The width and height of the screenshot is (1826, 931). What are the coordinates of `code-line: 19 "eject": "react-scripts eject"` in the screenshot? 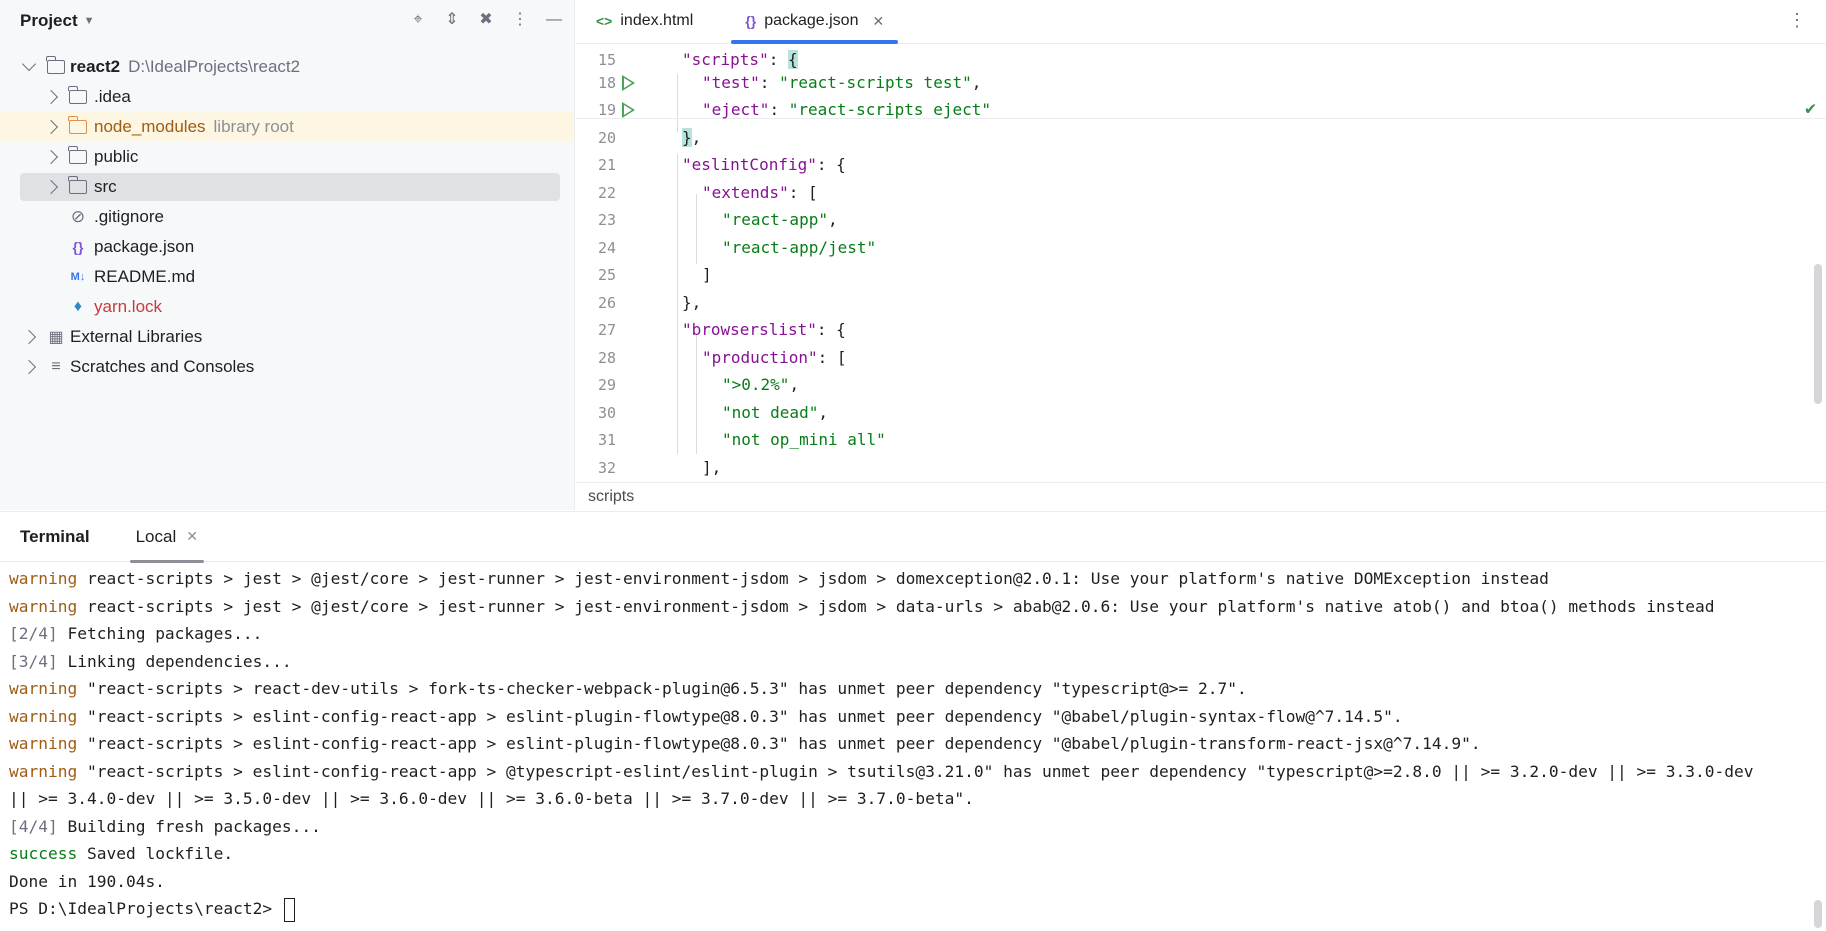 It's located at (1201, 110).